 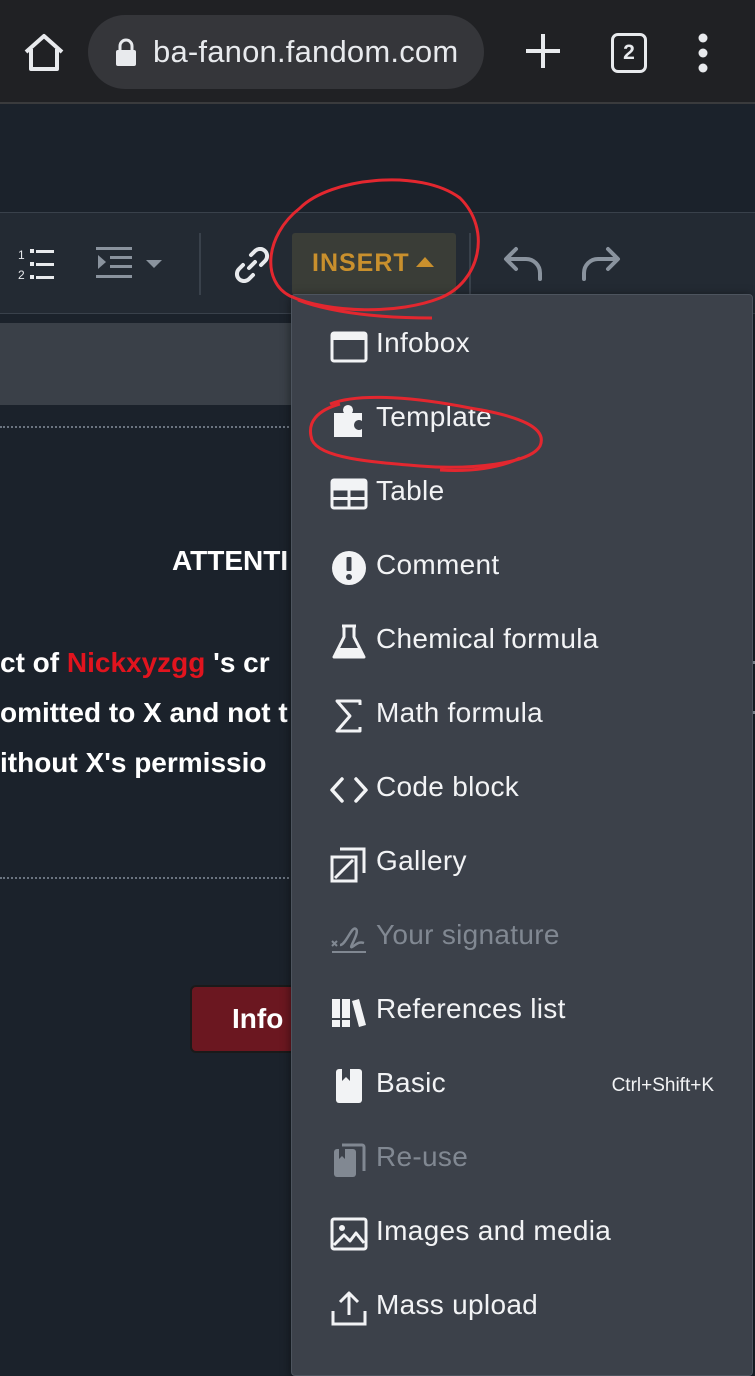 I want to click on indent-icon, so click(x=130, y=263).